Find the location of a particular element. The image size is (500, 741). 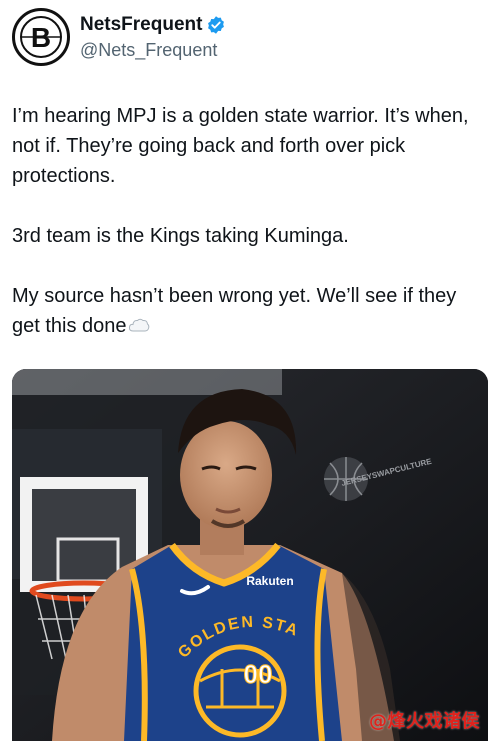

jersey-number: 00 is located at coordinates (258, 674).